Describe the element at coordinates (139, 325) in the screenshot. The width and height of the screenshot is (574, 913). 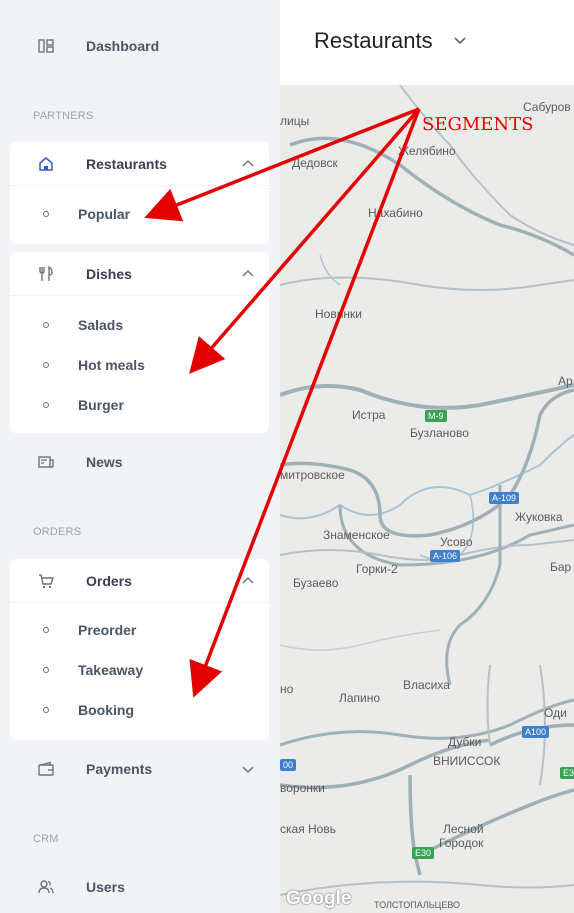
I see `sidebar-subitem-salads: Salads` at that location.